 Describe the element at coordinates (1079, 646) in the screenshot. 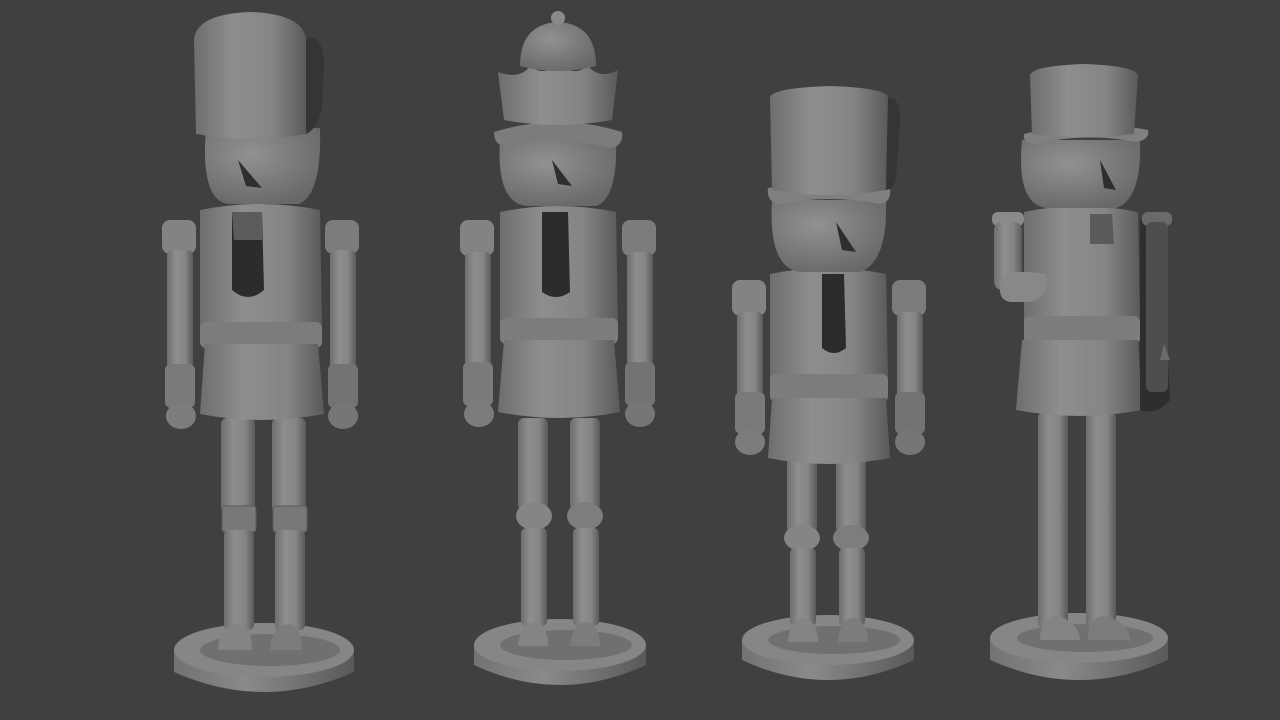

I see `figure-4-base` at that location.